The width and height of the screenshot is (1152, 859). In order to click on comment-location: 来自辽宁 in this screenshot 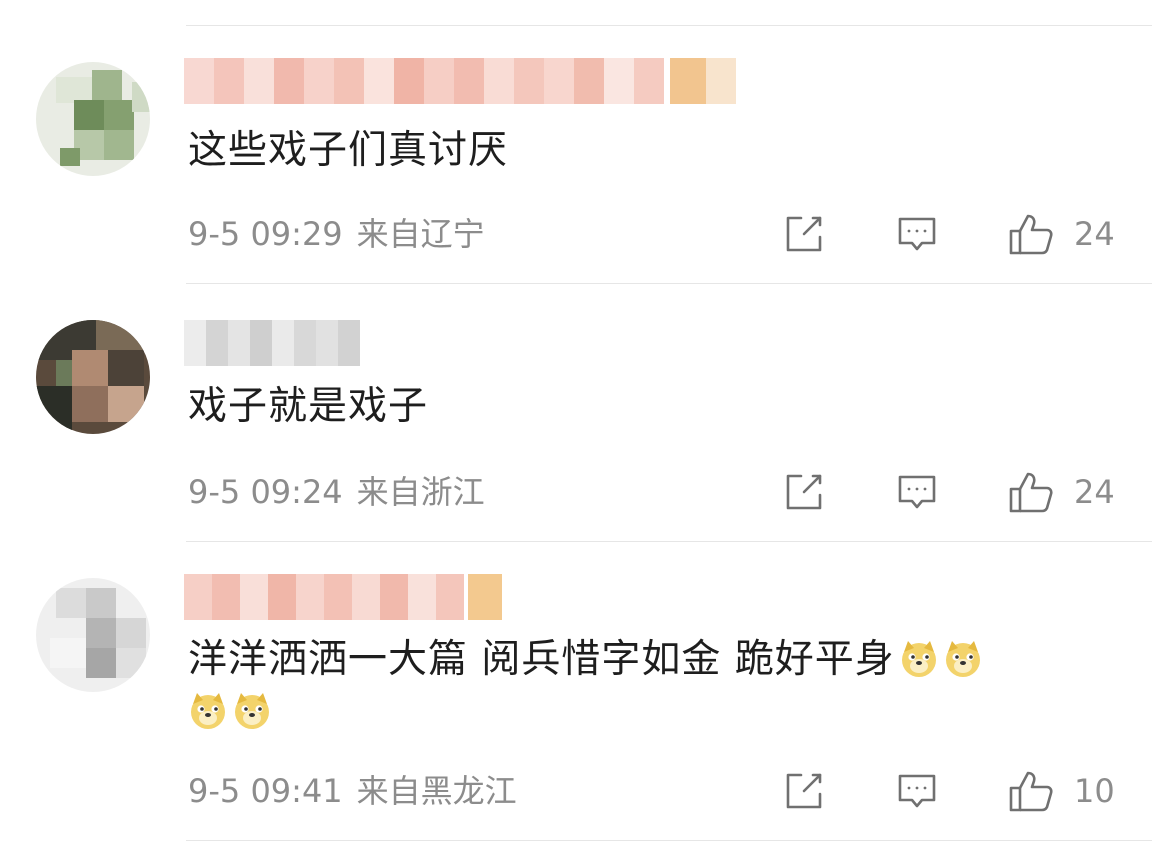, I will do `click(420, 234)`.